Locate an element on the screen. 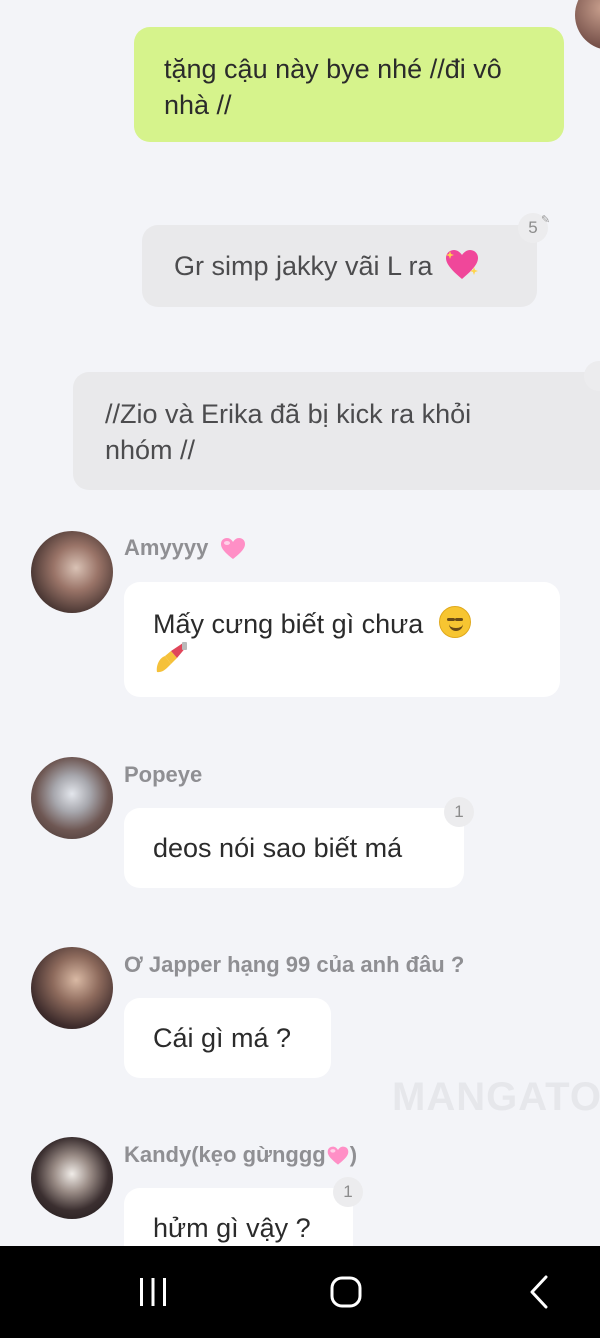  message-bubble: hửm gì vậy ? is located at coordinates (238, 1217).